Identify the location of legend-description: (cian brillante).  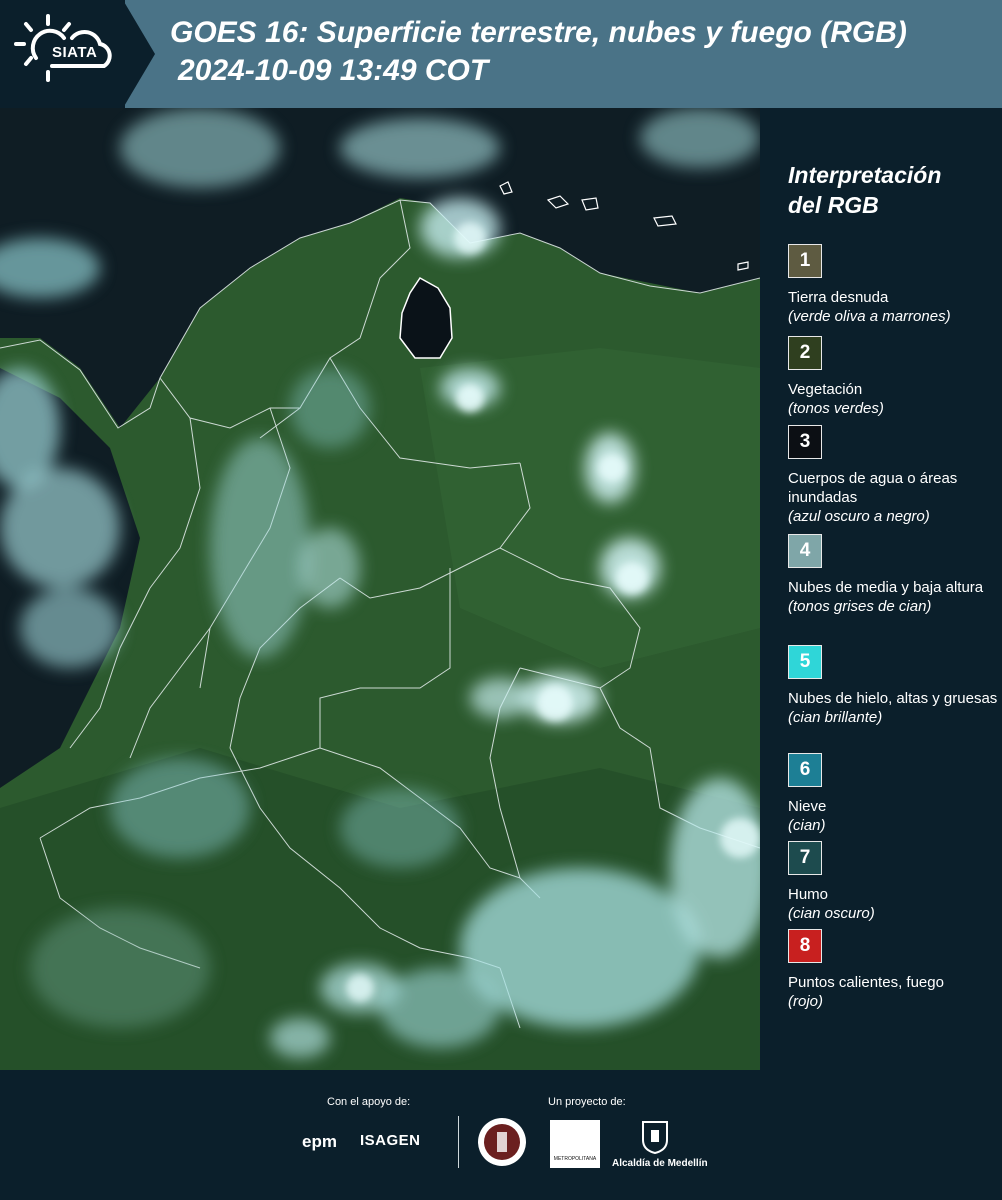
(835, 717).